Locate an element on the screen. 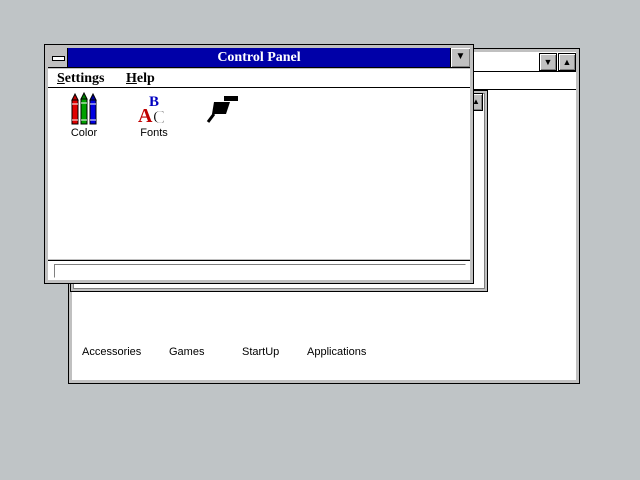 The width and height of the screenshot is (640, 480). group-accessories: Accessories is located at coordinates (111, 352).